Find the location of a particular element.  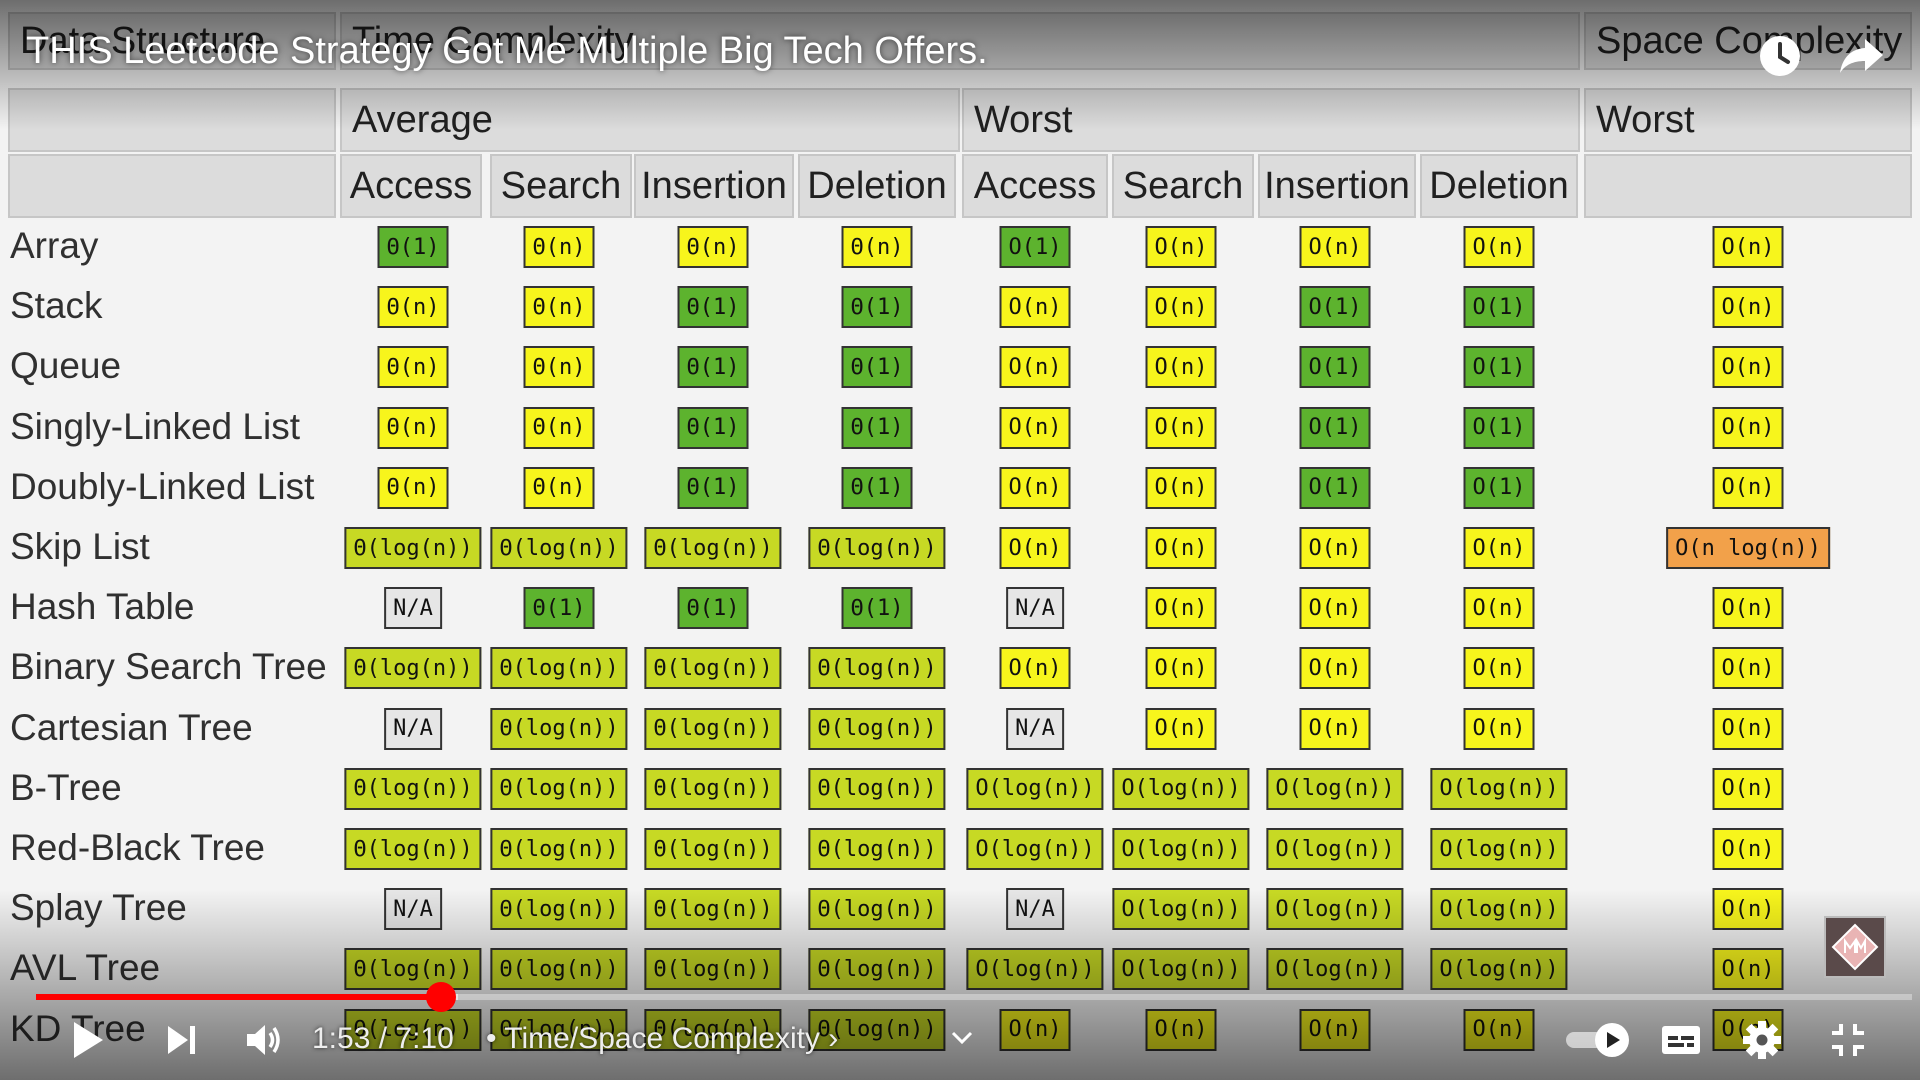

autoplay-toggle-icon is located at coordinates (1597, 1040).